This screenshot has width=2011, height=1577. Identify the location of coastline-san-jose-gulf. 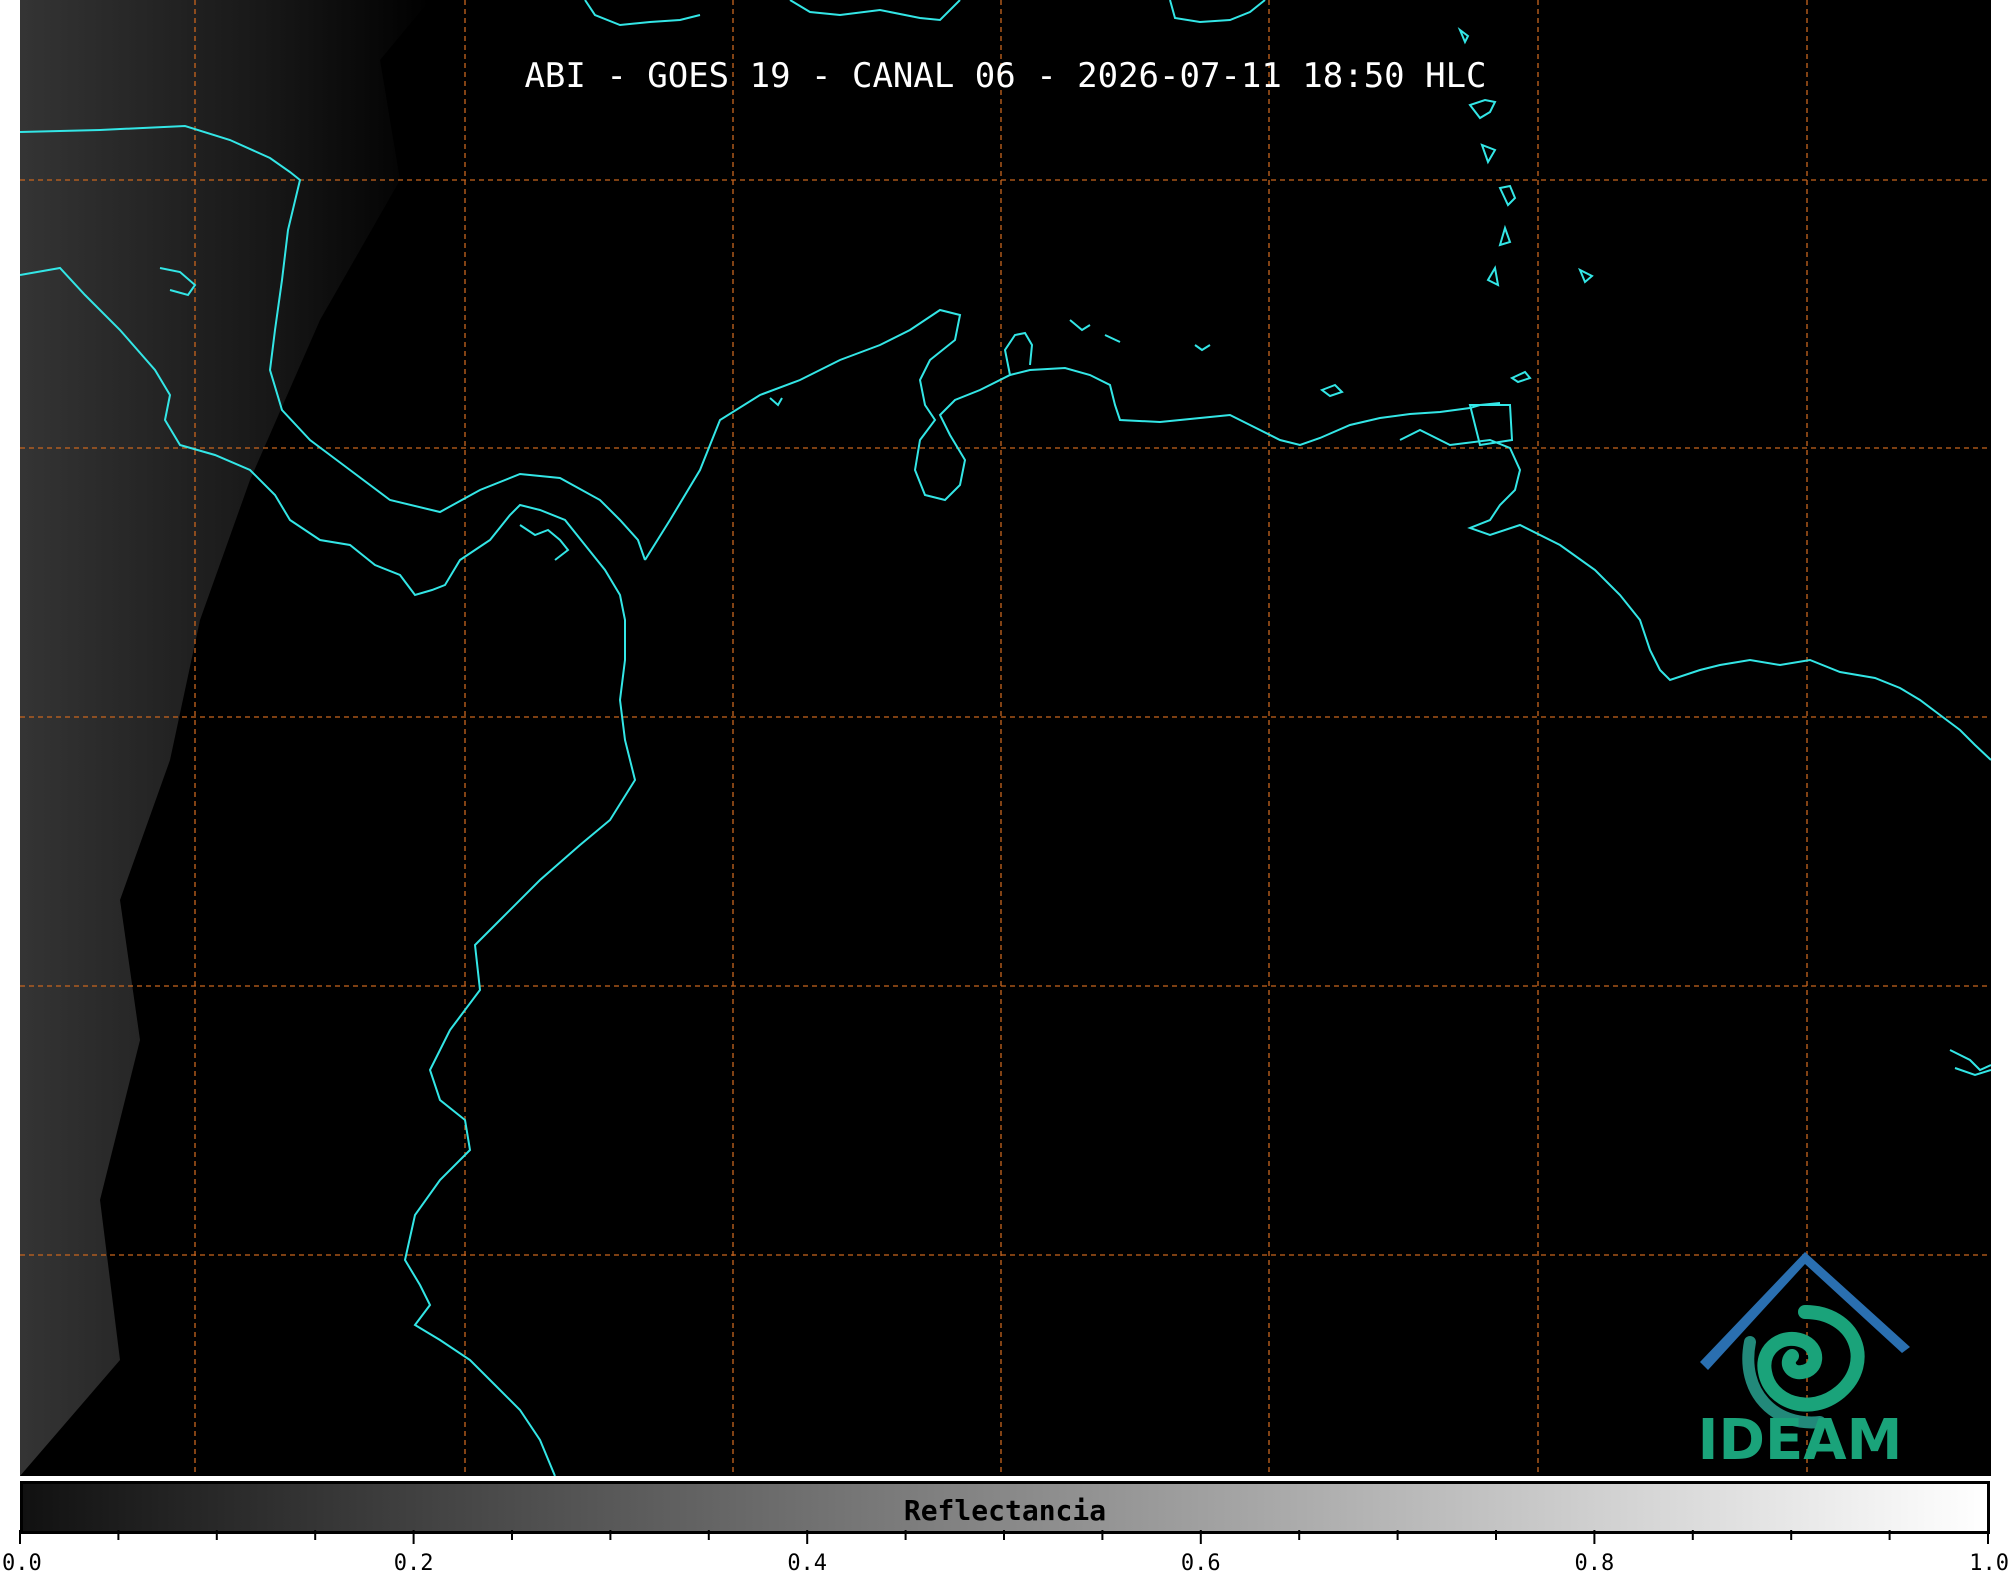
(544, 542).